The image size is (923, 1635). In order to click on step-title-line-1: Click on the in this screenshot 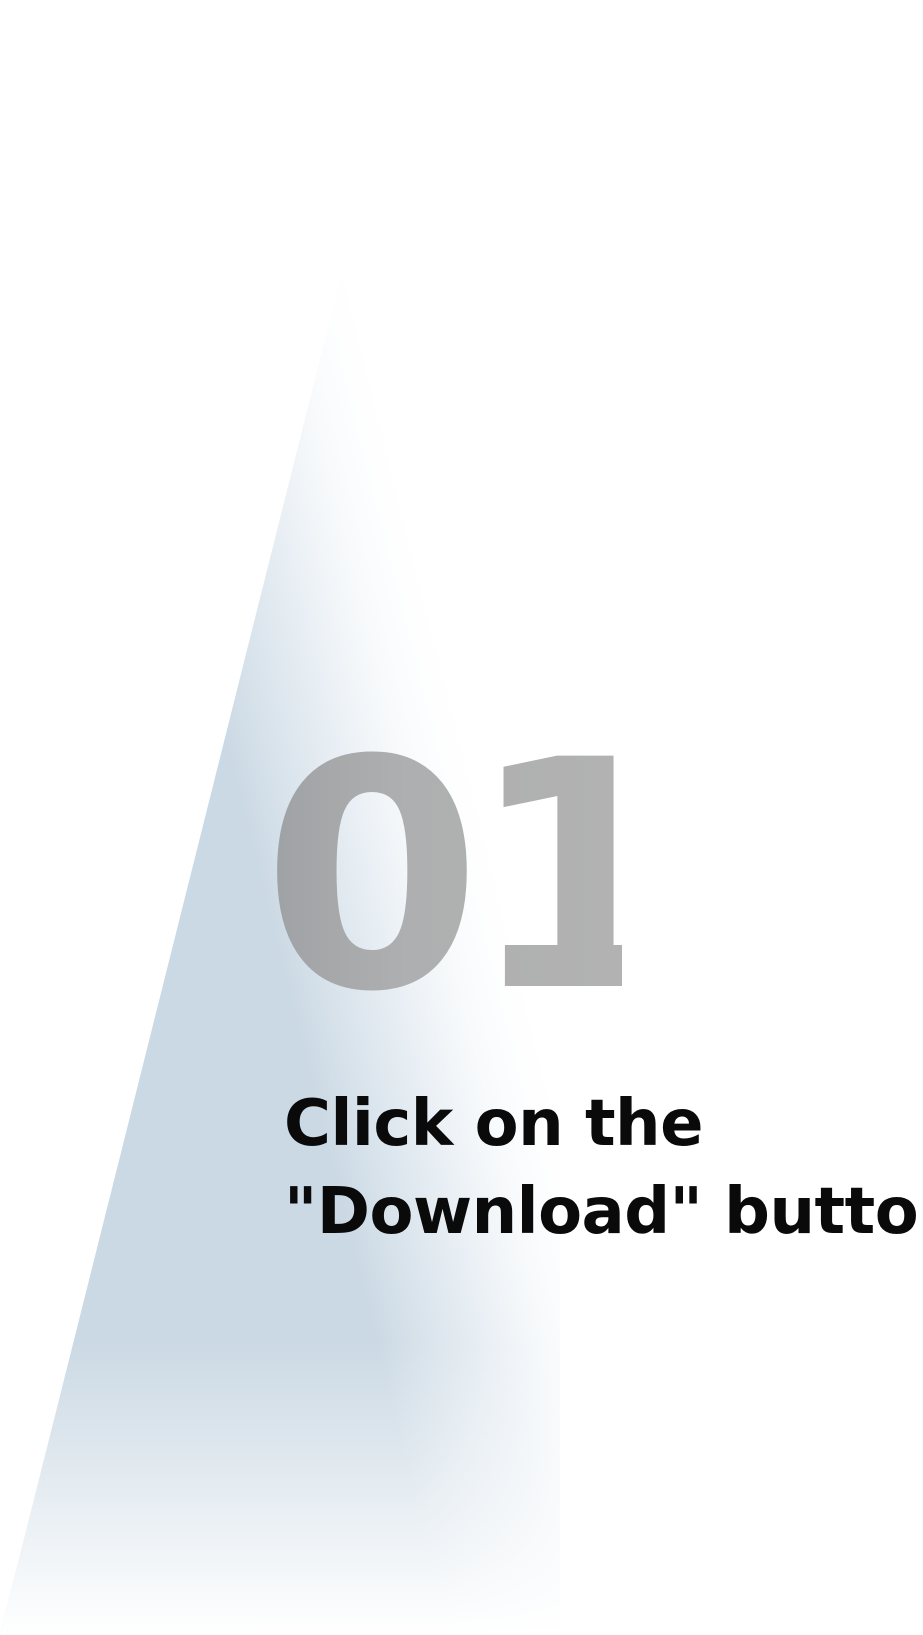, I will do `click(494, 1124)`.